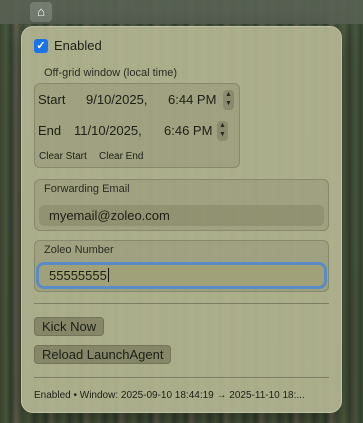 This screenshot has height=423, width=363. I want to click on forwarding-email-value: myemail@zoleo.com, so click(109, 215).